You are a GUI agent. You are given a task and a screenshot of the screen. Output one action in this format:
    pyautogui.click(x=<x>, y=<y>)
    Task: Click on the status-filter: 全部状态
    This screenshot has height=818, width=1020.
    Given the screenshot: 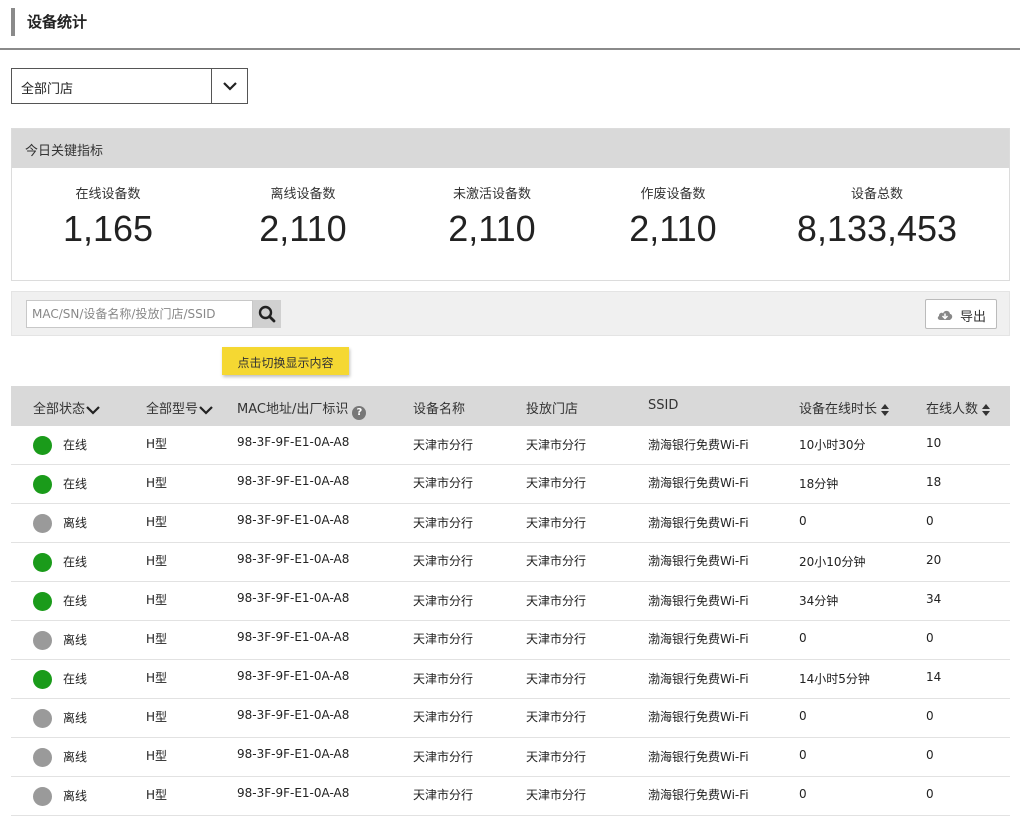 What is the action you would take?
    pyautogui.click(x=67, y=407)
    